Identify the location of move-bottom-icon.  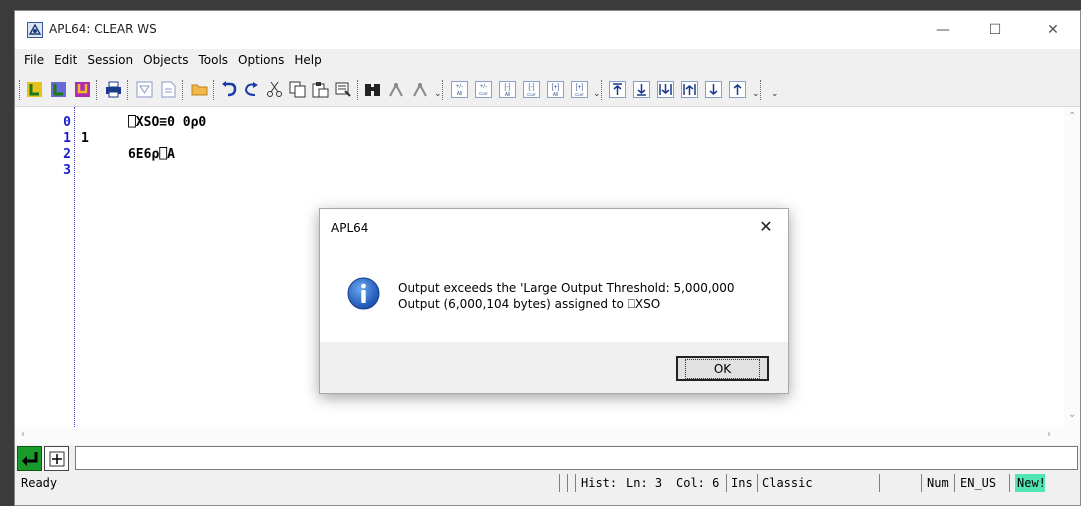
(641, 89).